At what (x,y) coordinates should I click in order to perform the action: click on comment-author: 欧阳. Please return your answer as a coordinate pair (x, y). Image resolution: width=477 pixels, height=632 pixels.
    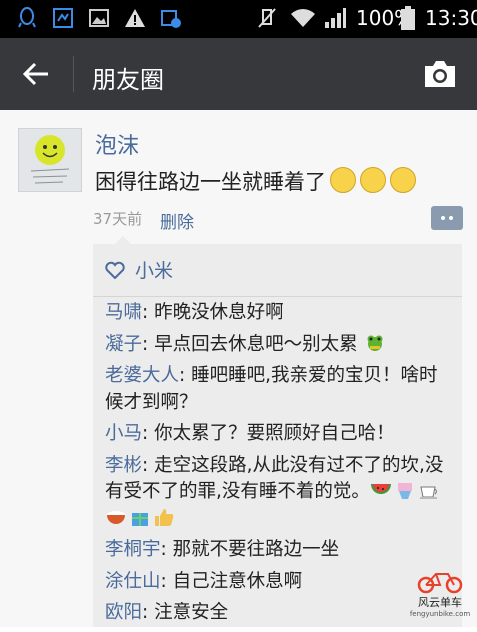
    Looking at the image, I should click on (123, 612).